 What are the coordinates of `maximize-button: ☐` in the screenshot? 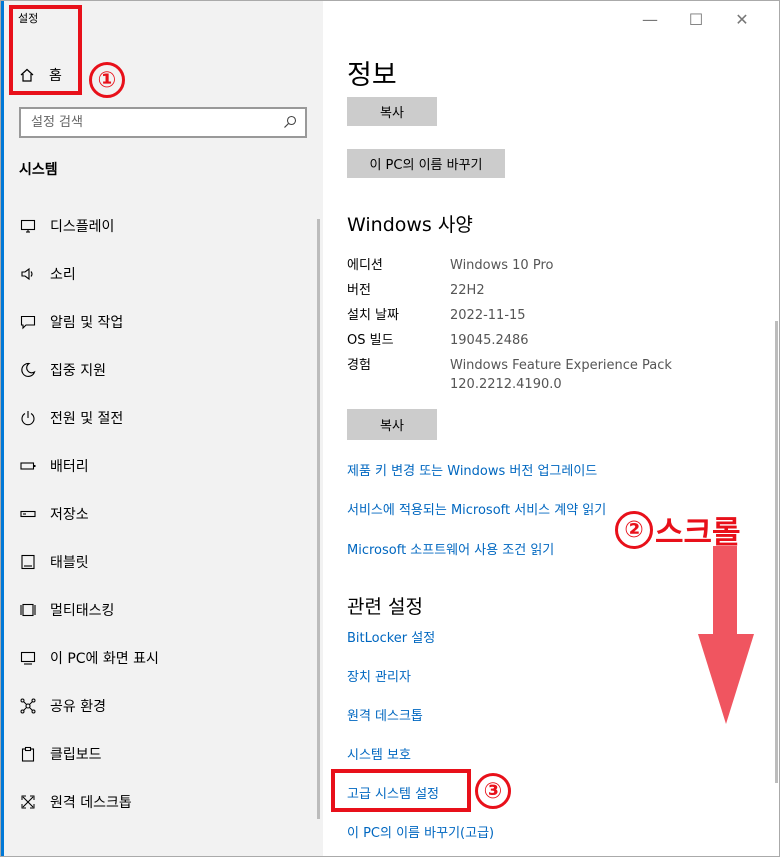 It's located at (696, 19).